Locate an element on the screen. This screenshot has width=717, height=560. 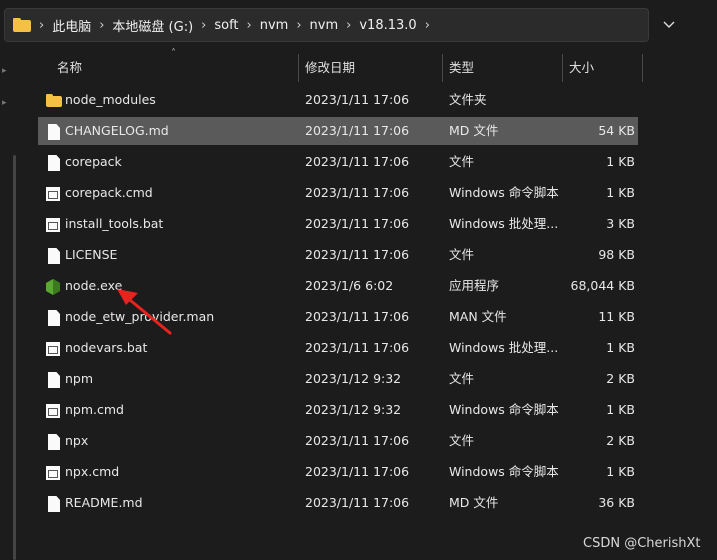
column-header-name: 名称 is located at coordinates (174, 68).